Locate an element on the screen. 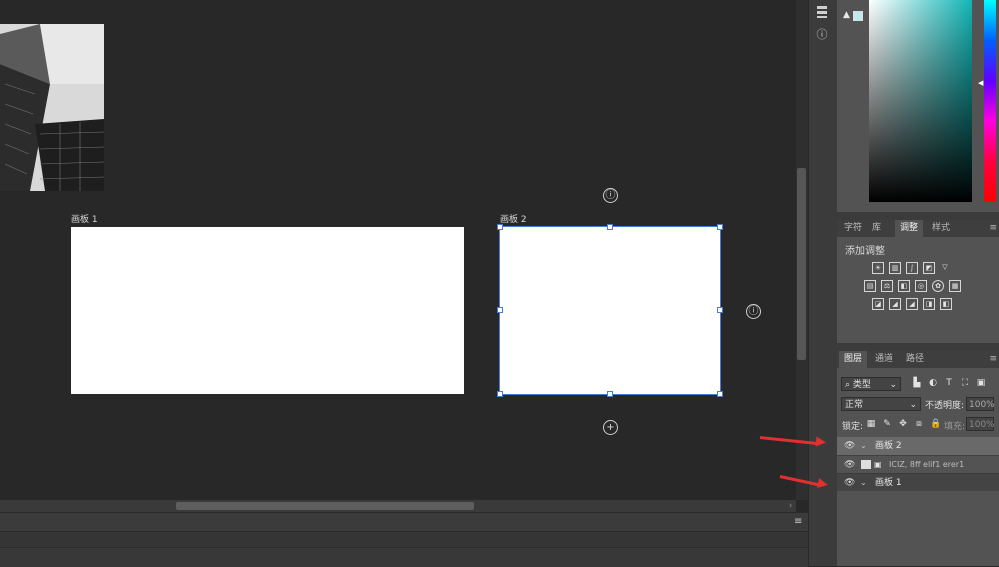 This screenshot has height=567, width=999. artboard-2-label: 画板 2 is located at coordinates (513, 218).